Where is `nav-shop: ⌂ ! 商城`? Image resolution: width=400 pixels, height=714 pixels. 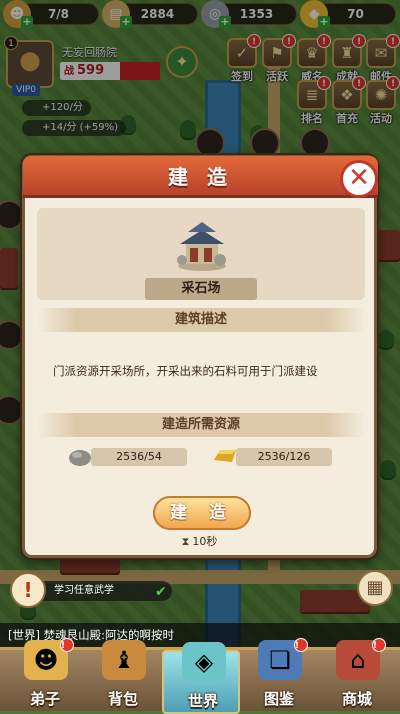
nav-shop: ⌂ ! 商城 is located at coordinates (357, 676).